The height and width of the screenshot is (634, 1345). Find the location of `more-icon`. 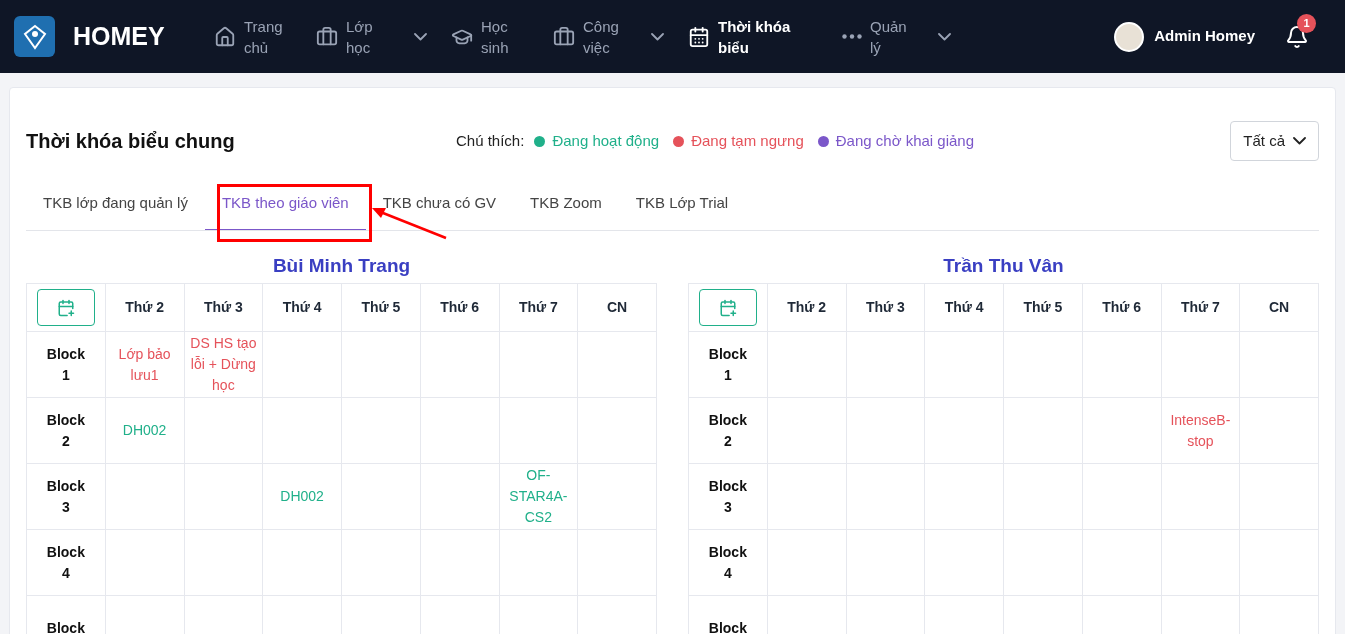

more-icon is located at coordinates (852, 36).